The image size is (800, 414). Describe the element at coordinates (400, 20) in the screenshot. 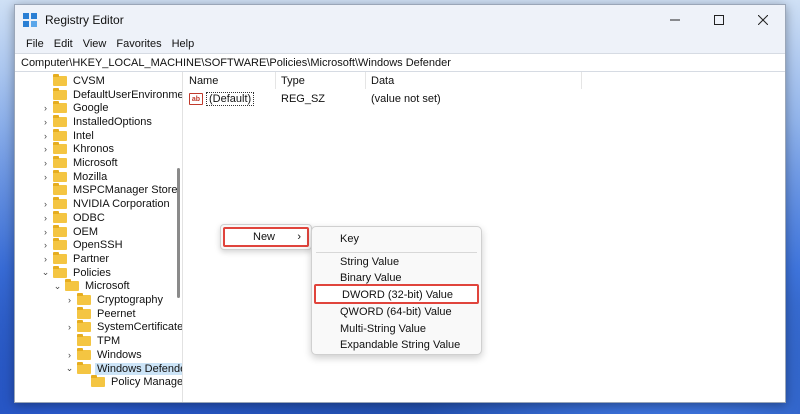

I see `title-bar: Registry Editor` at that location.